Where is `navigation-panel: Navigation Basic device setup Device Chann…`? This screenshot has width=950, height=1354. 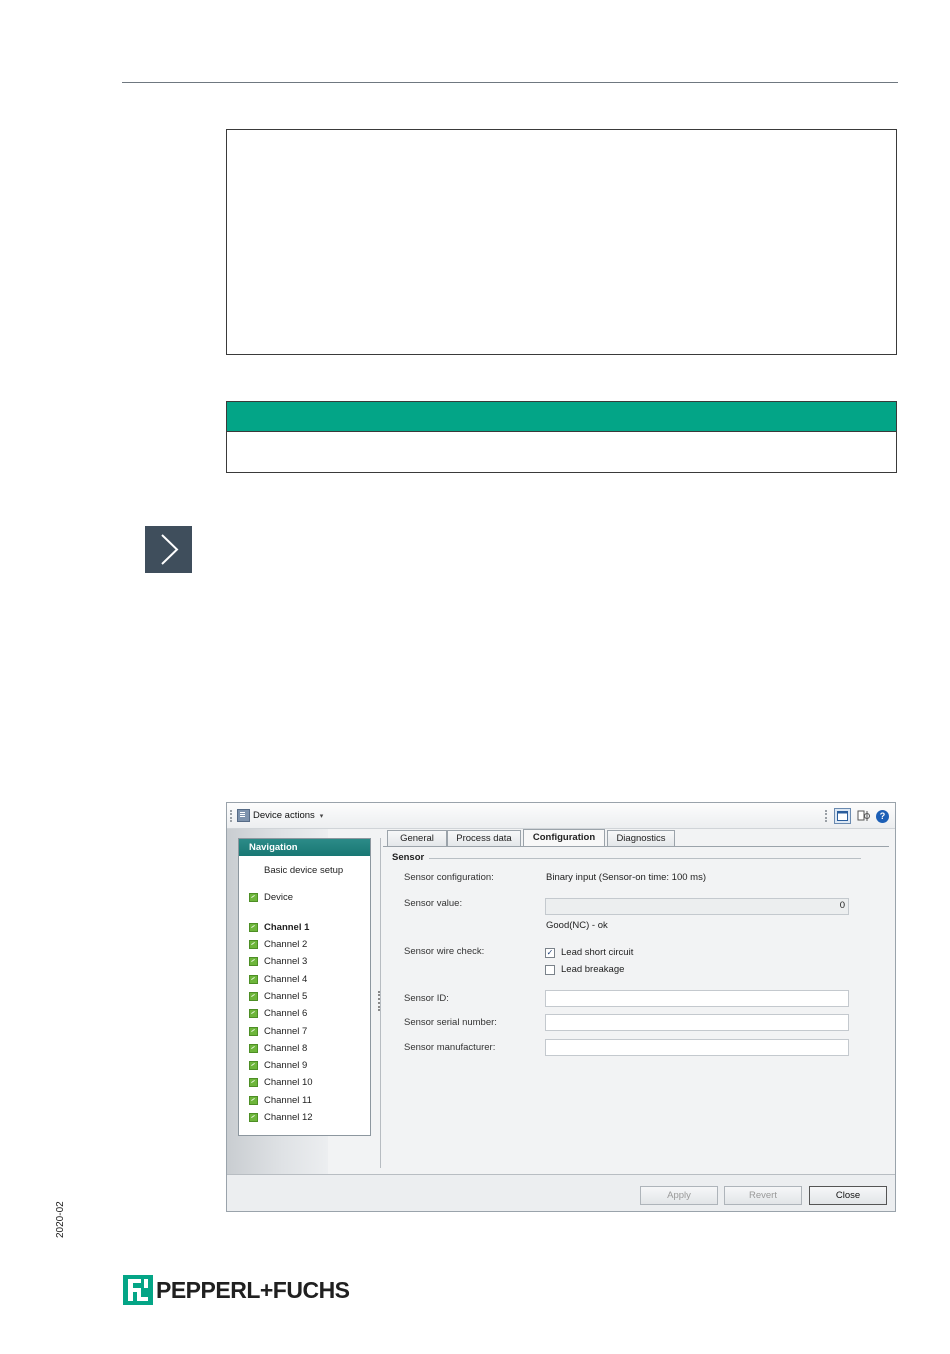
navigation-panel: Navigation Basic device setup Device Chann… is located at coordinates (304, 987).